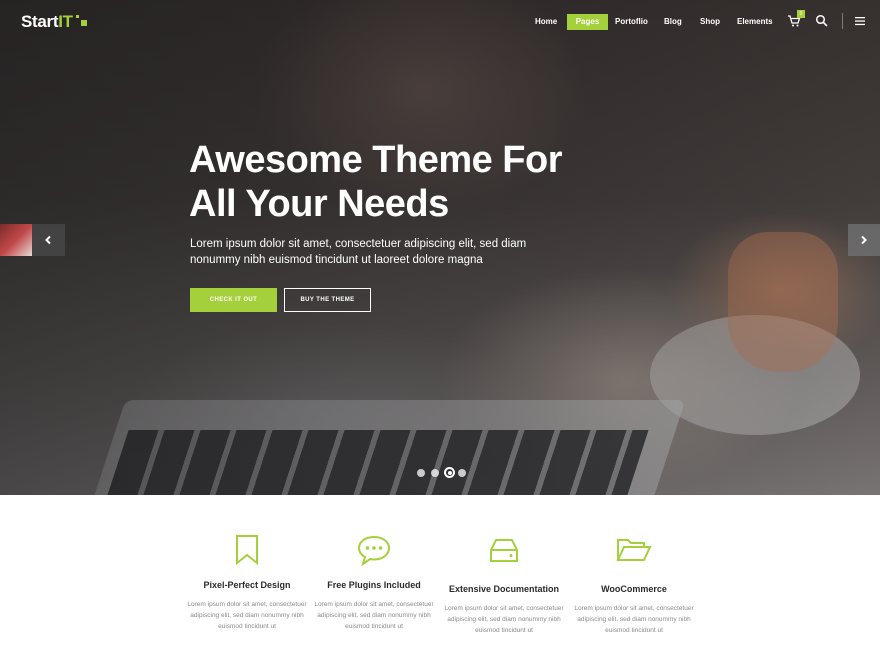 The width and height of the screenshot is (880, 660). I want to click on hero-headline: Awesome Theme For All Your Needs, so click(419, 182).